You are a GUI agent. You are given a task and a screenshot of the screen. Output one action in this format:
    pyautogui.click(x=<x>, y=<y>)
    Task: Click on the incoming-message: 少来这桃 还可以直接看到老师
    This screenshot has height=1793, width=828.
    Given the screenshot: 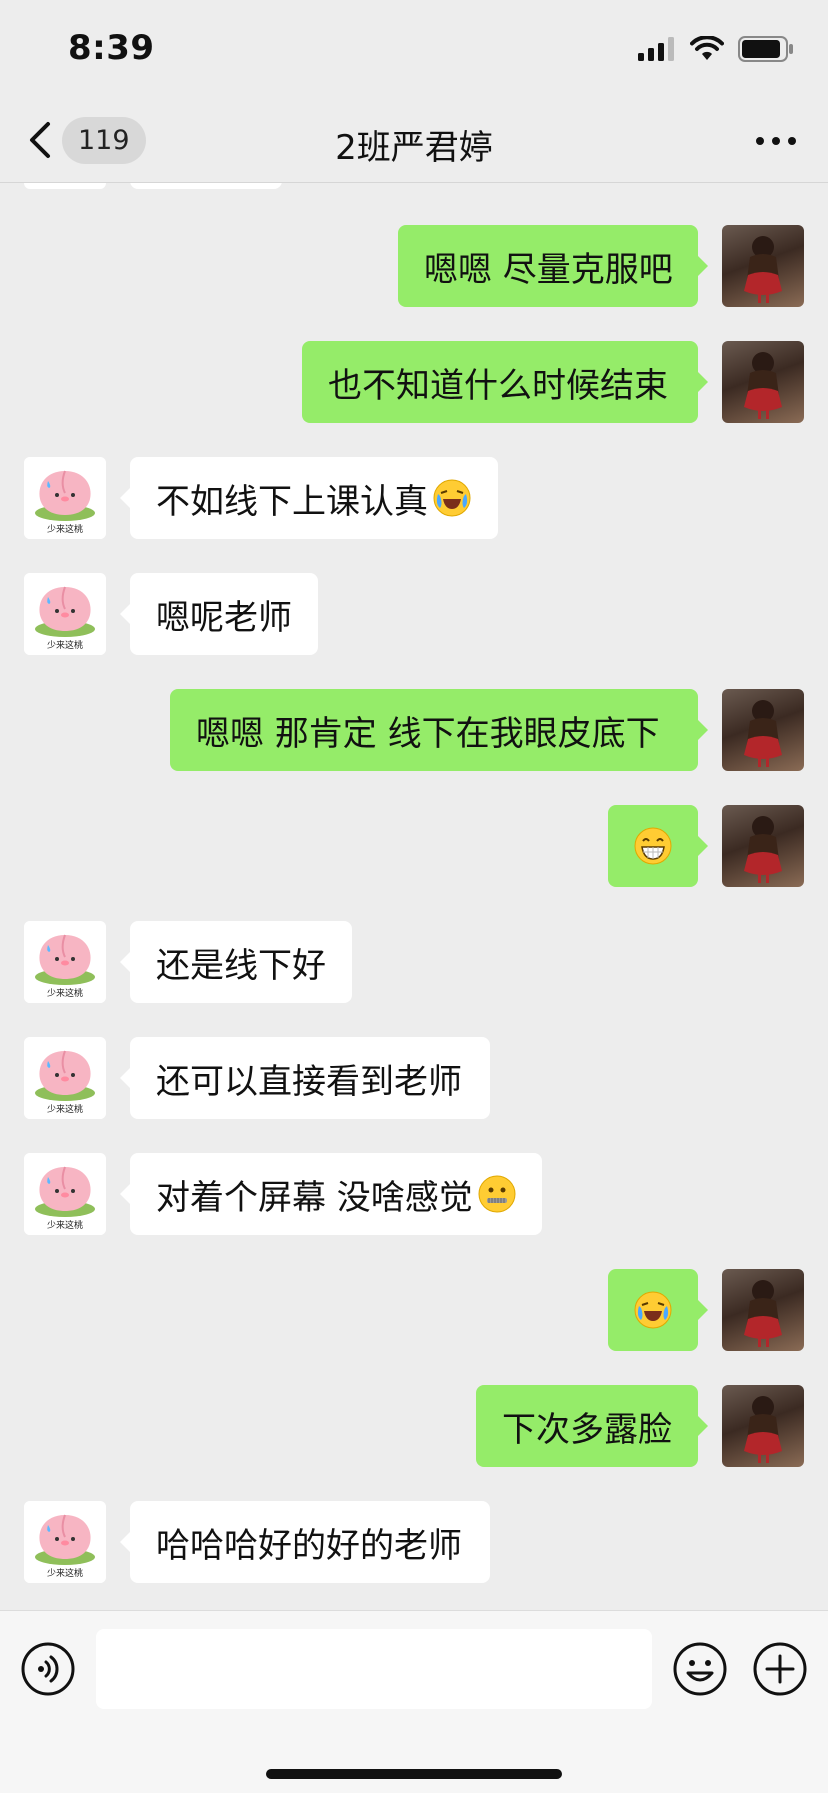 What is the action you would take?
    pyautogui.click(x=414, y=1078)
    